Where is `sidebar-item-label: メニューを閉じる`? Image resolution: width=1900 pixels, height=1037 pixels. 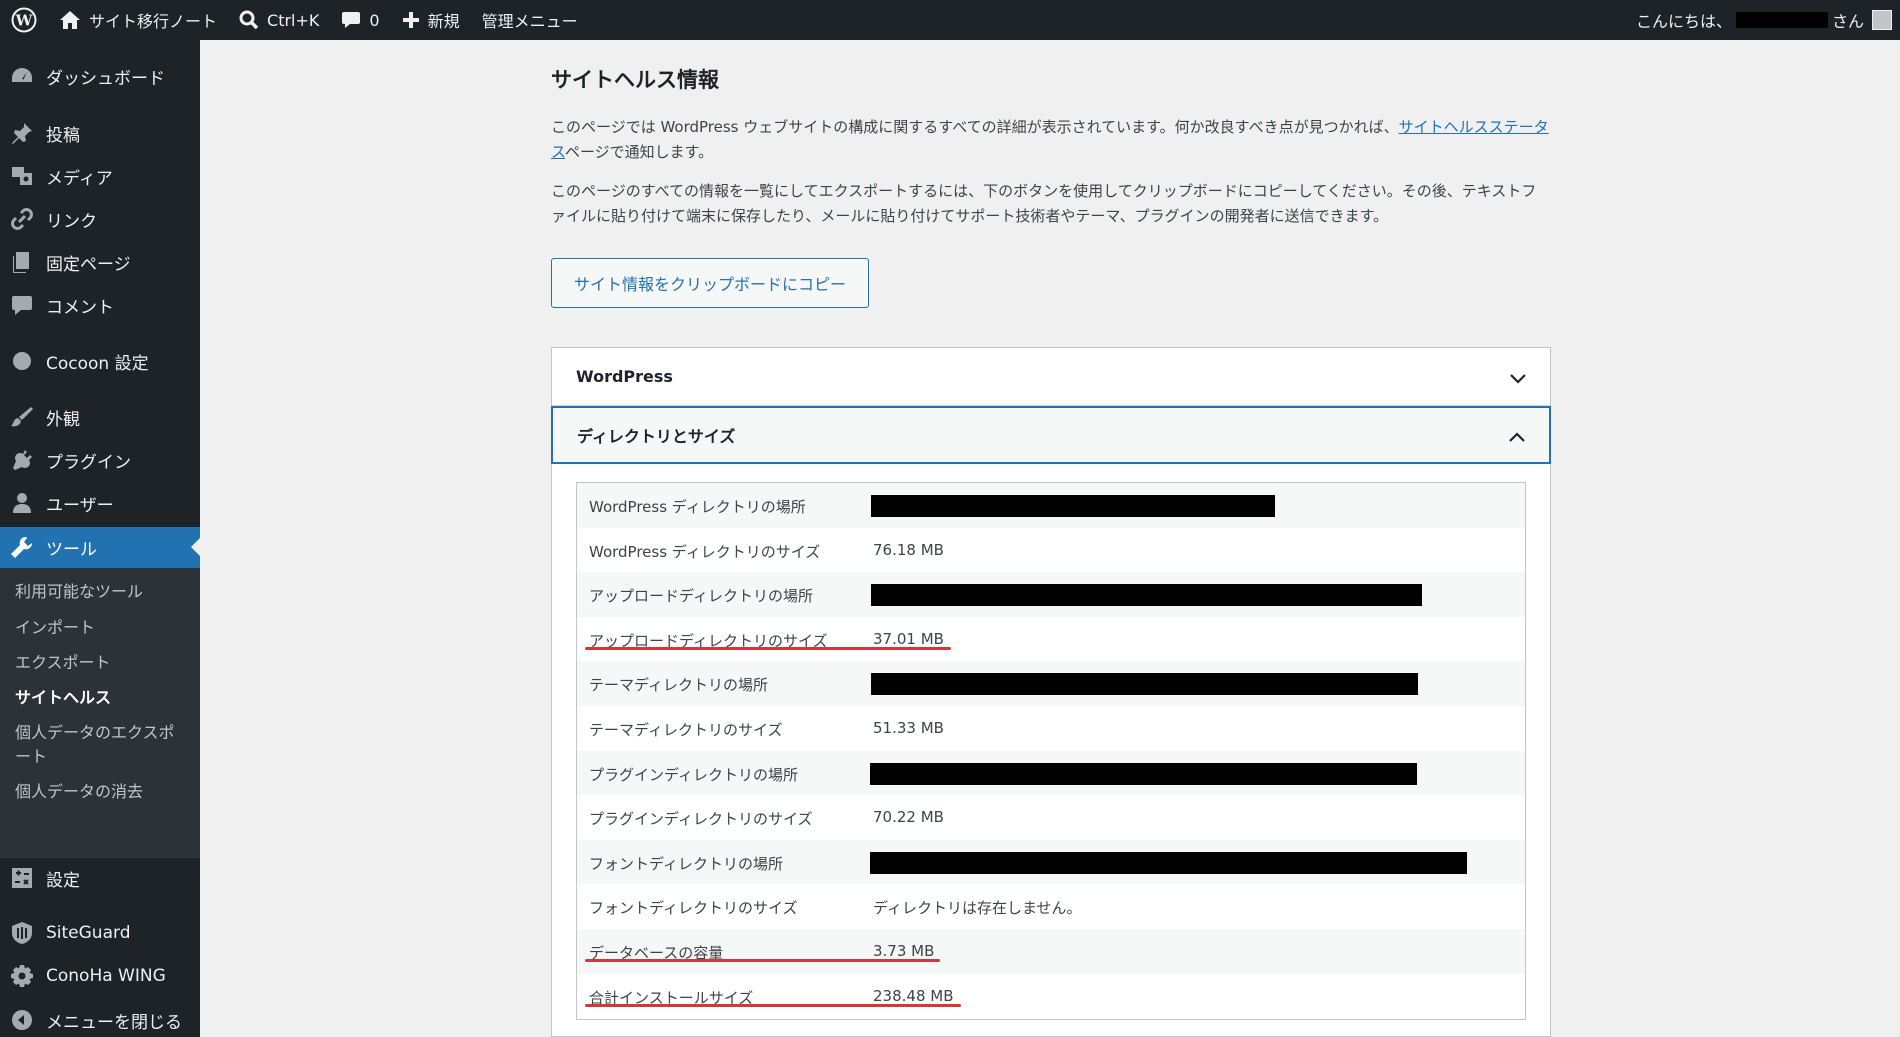 sidebar-item-label: メニューを閉じる is located at coordinates (114, 1022).